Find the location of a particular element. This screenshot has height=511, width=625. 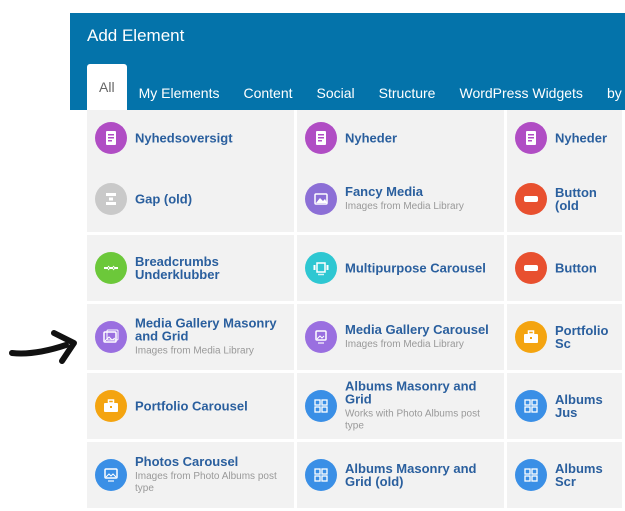

element-description: Works with Photo Albums post type is located at coordinates (412, 420).